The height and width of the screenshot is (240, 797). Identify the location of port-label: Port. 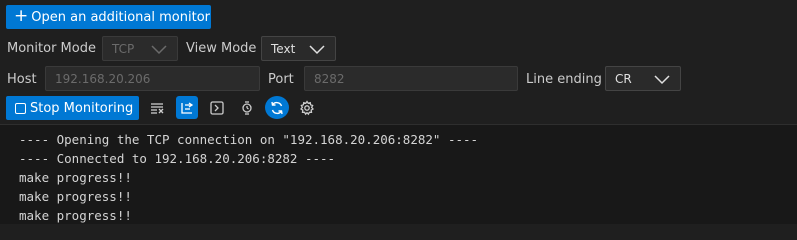
(281, 79).